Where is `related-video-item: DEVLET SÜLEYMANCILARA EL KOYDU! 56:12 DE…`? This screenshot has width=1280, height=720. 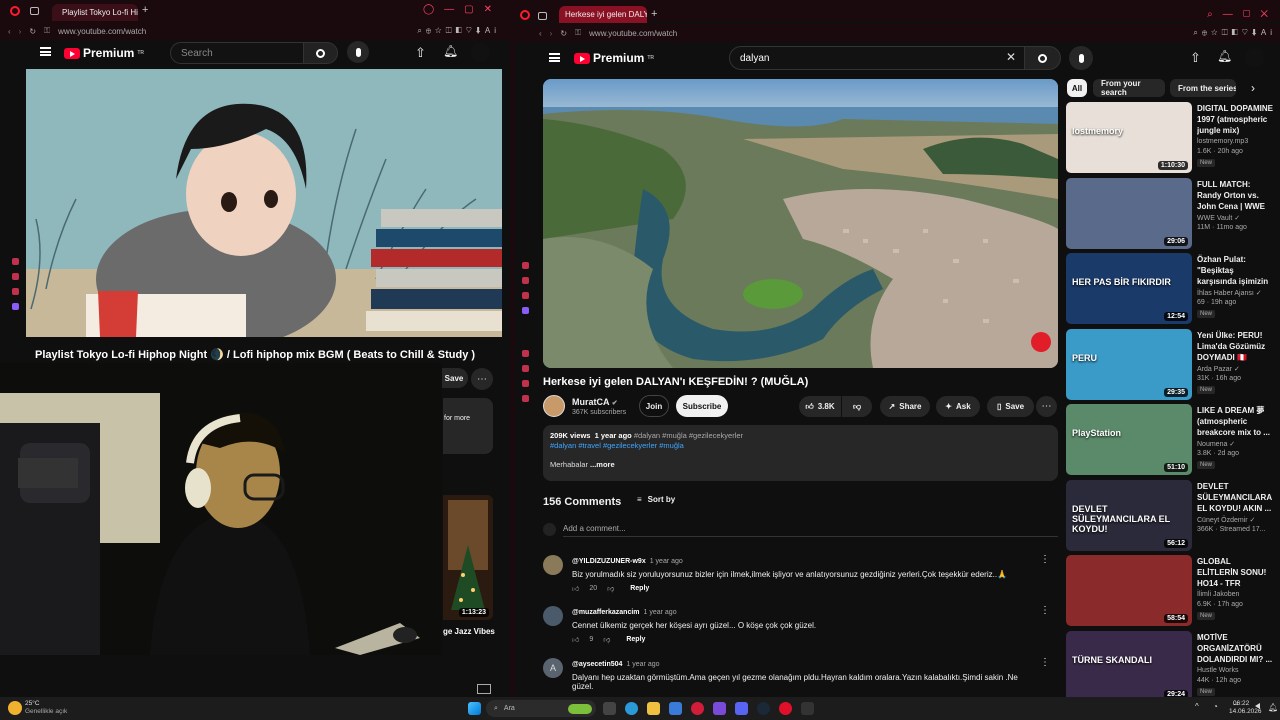 related-video-item: DEVLET SÜLEYMANCILARA EL KOYDU! 56:12 DE… is located at coordinates (1171, 515).